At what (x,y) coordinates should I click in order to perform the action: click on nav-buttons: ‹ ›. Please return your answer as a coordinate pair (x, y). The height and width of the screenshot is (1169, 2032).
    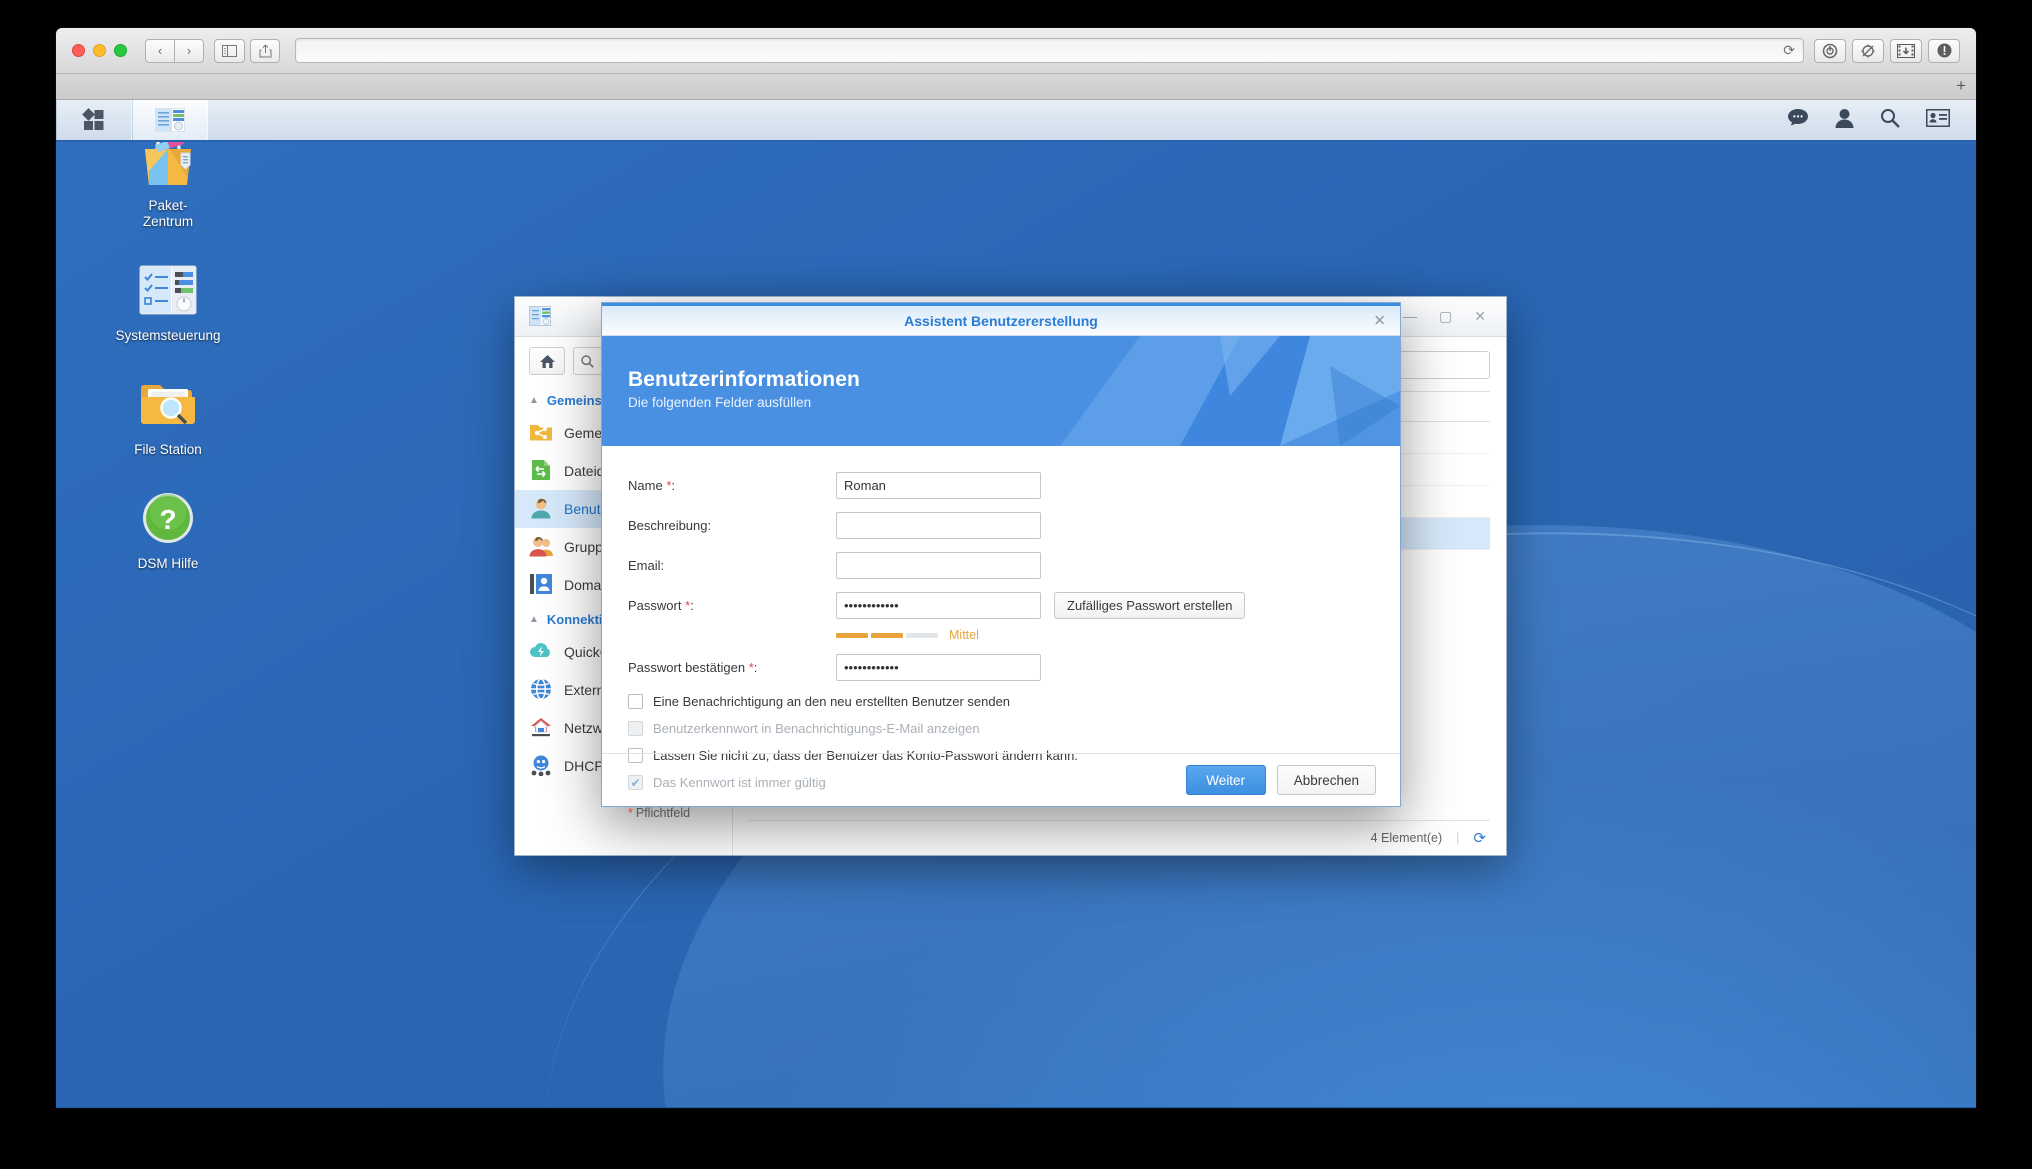
    Looking at the image, I should click on (174, 50).